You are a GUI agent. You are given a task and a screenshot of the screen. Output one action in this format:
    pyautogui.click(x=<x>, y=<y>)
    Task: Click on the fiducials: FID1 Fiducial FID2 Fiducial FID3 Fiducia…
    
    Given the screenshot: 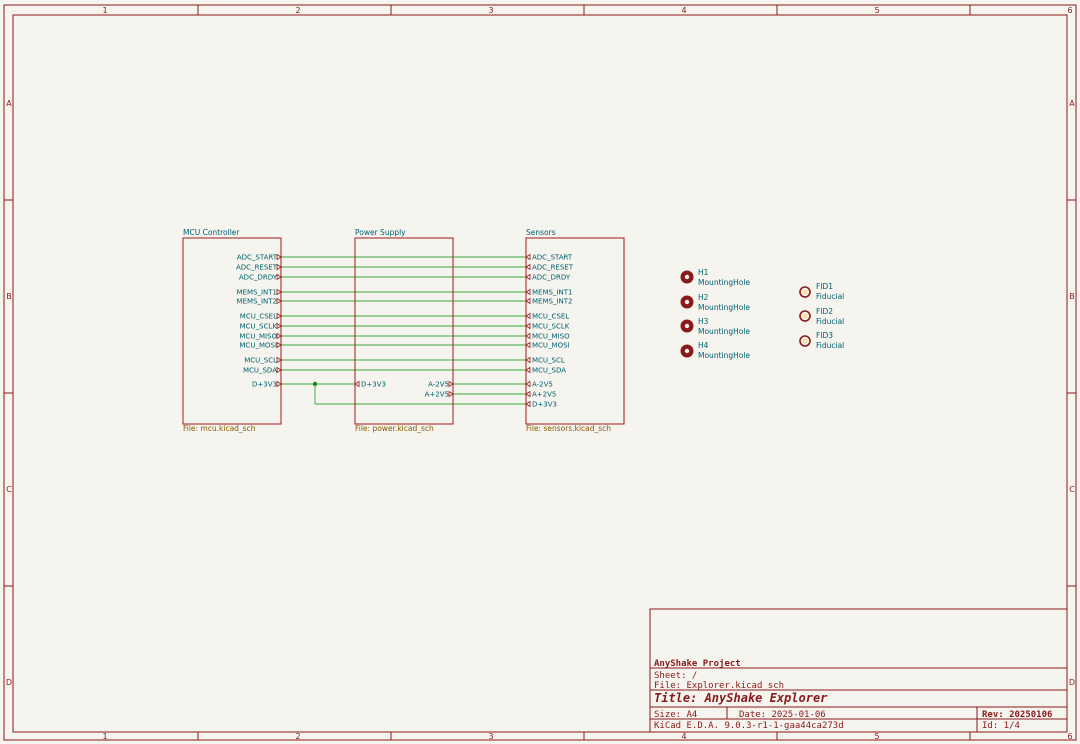 What is the action you would take?
    pyautogui.click(x=821, y=316)
    